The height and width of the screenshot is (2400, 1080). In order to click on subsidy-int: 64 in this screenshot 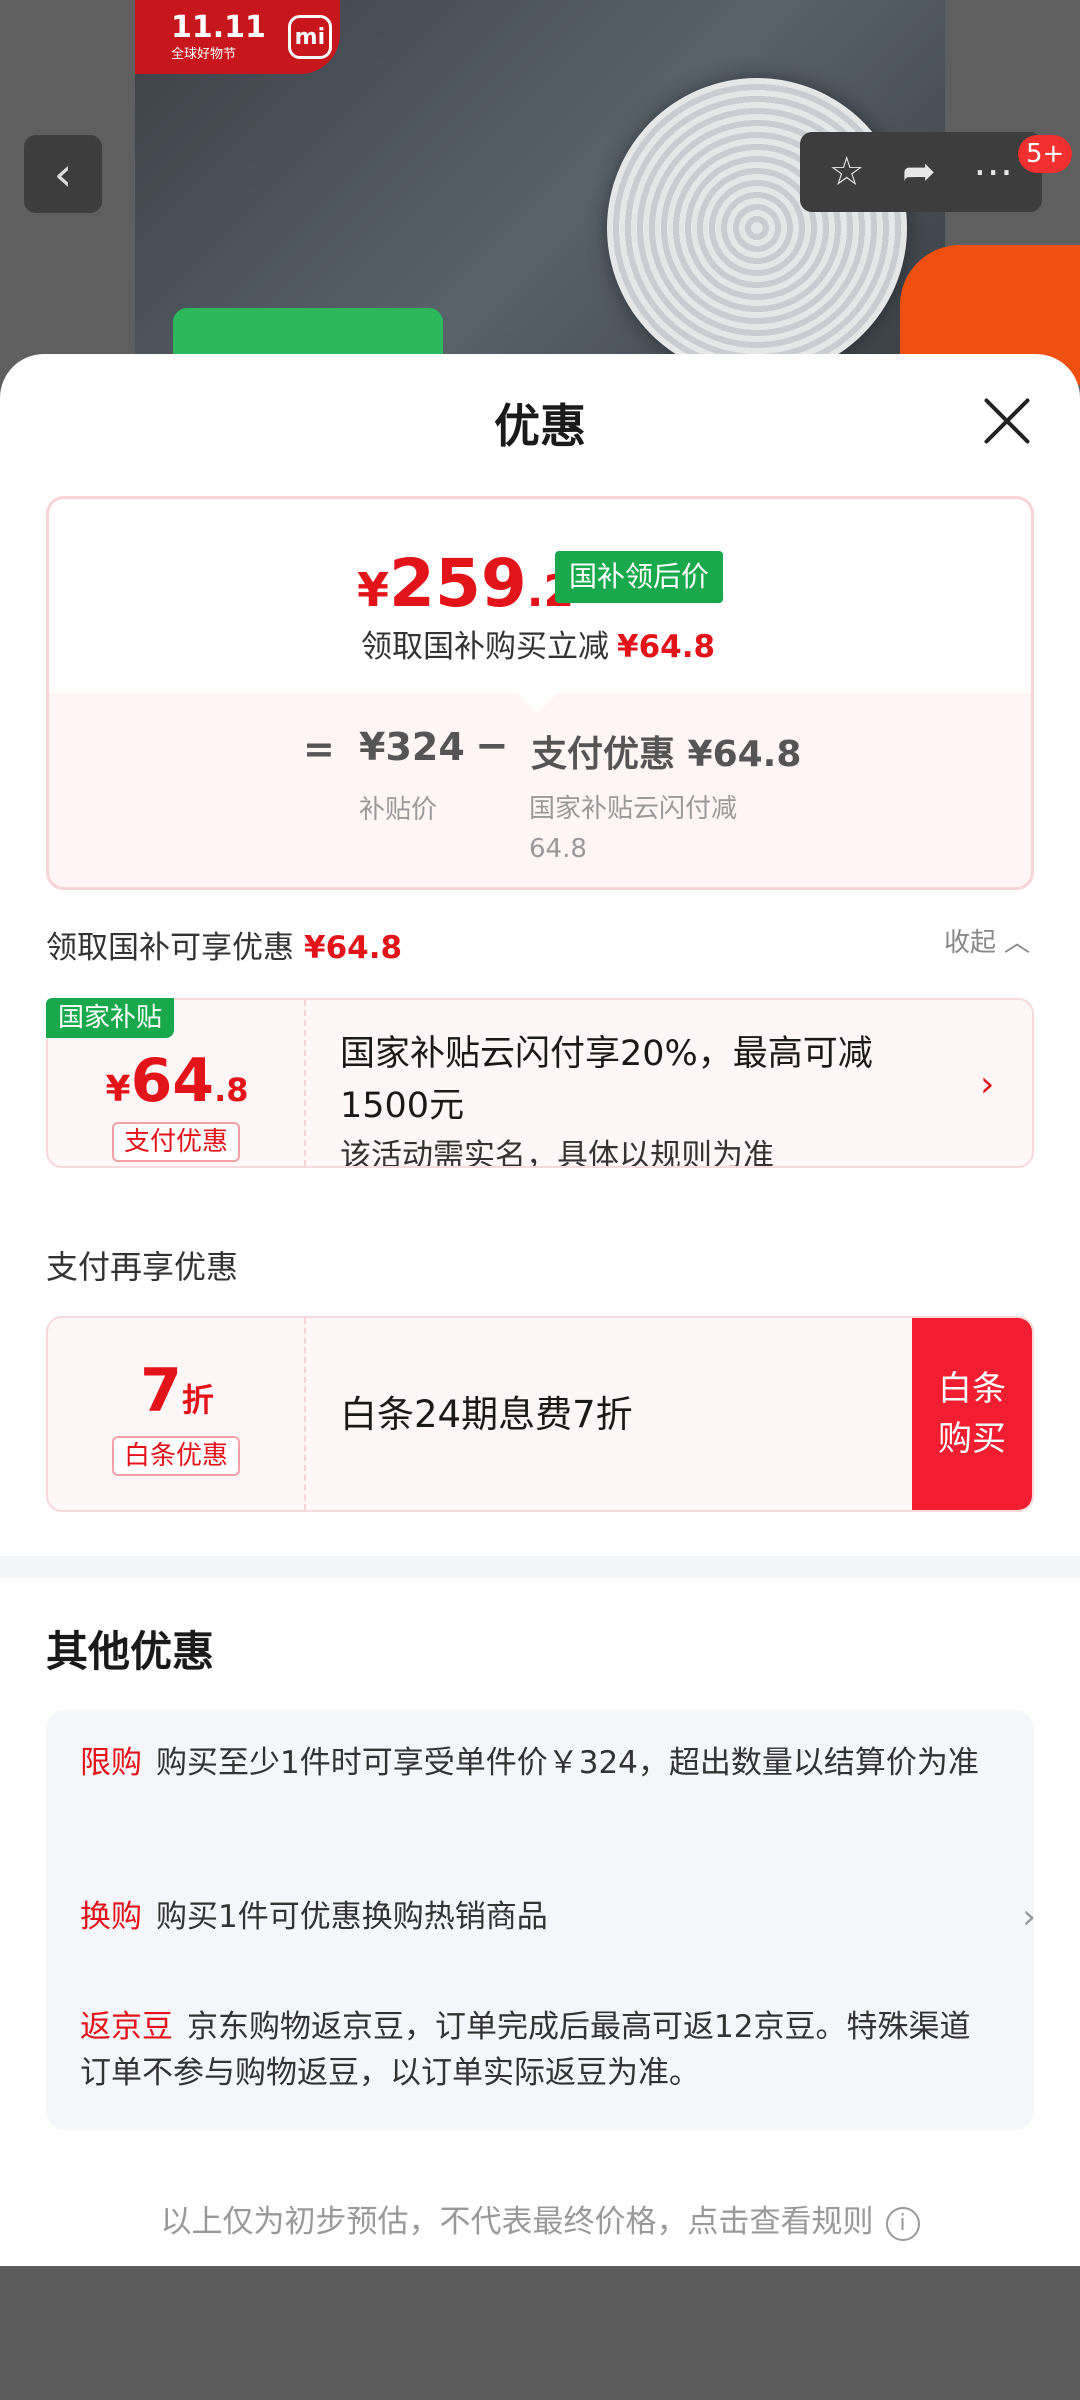, I will do `click(172, 1081)`.